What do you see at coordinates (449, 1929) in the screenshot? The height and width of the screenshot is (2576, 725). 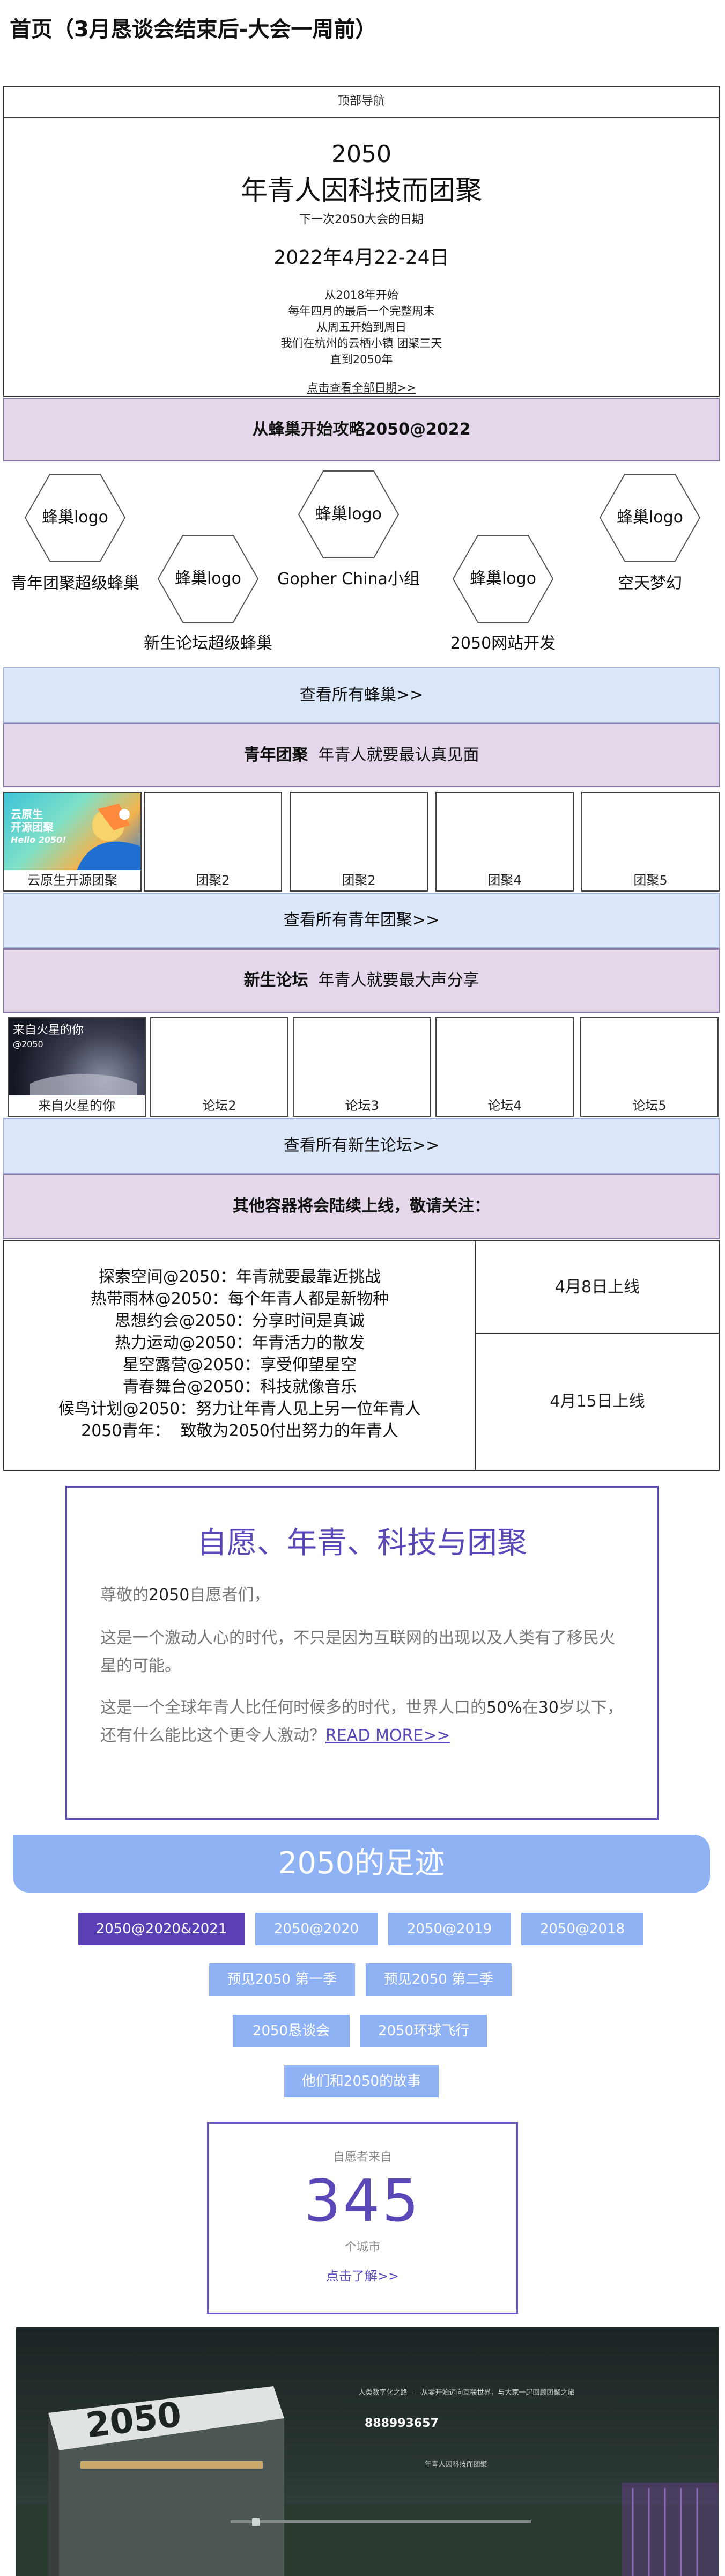 I see `tab-2050-2019: 2050@2019` at bounding box center [449, 1929].